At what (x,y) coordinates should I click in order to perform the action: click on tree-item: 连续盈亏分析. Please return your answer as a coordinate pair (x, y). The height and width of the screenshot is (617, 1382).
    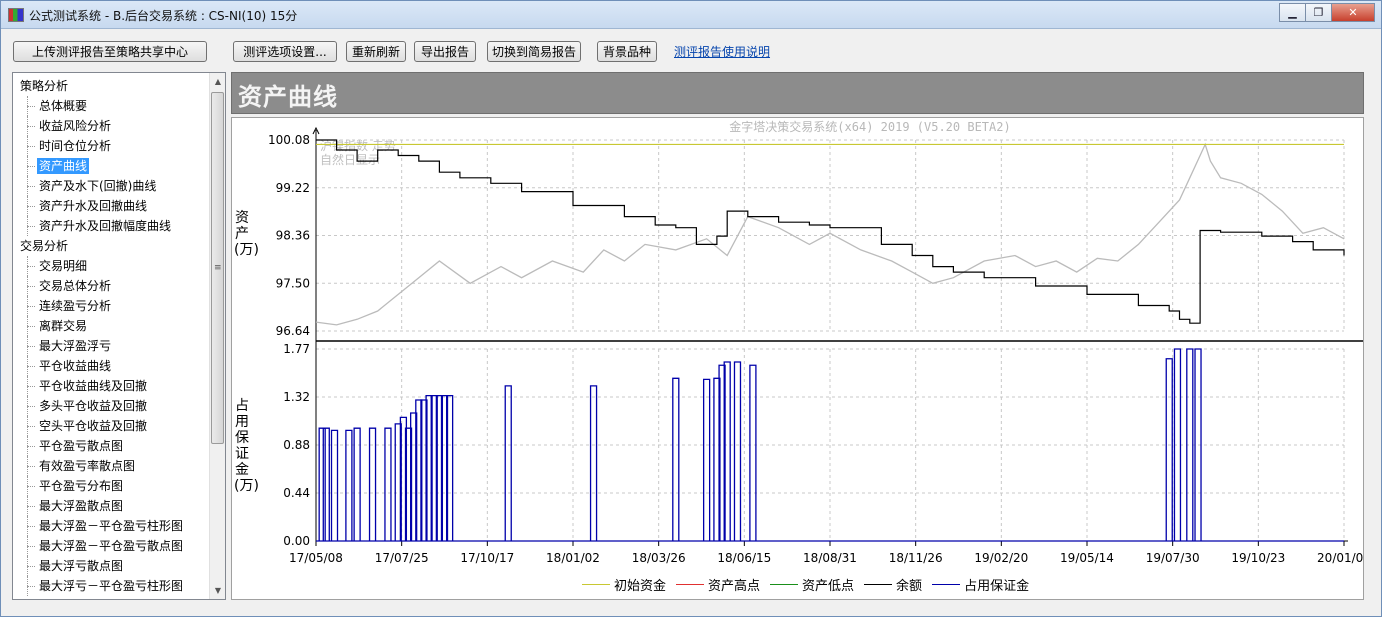
    Looking at the image, I should click on (112, 306).